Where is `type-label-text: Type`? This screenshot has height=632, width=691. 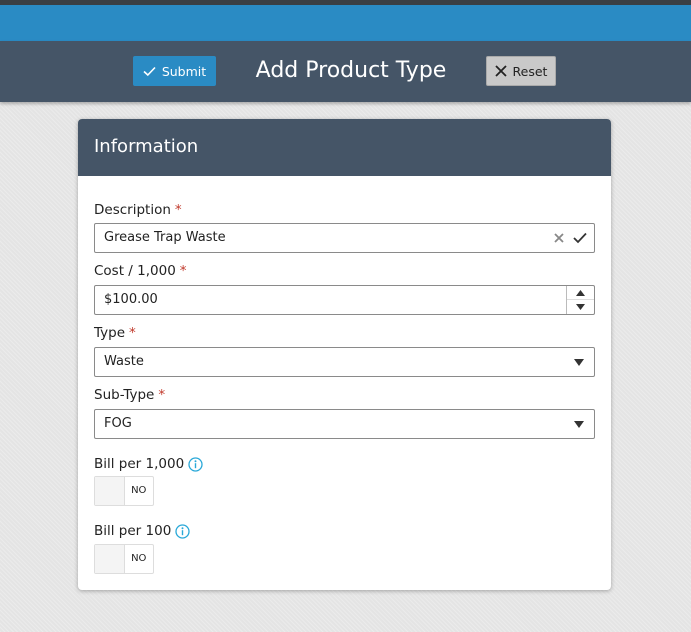 type-label-text: Type is located at coordinates (110, 333).